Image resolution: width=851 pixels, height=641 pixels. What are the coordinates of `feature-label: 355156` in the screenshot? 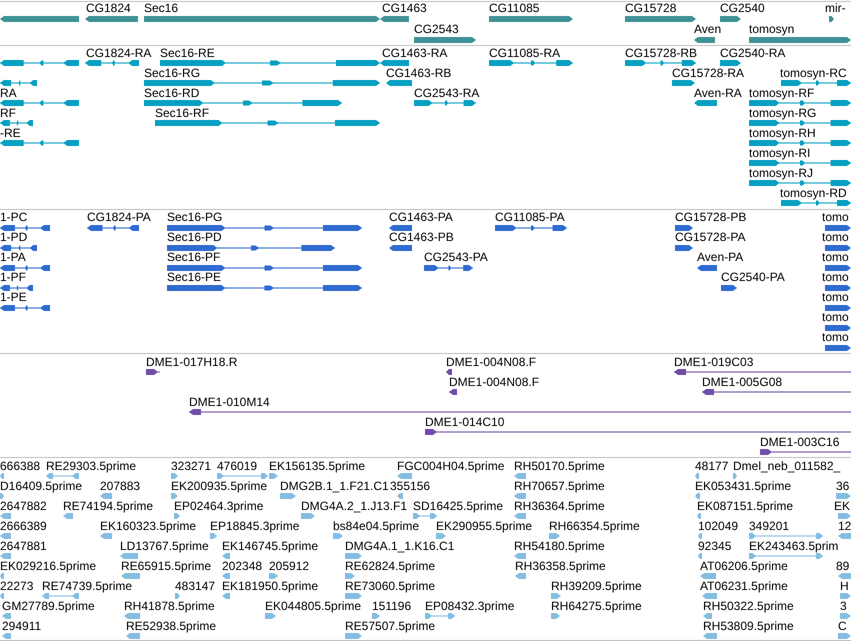 It's located at (410, 486).